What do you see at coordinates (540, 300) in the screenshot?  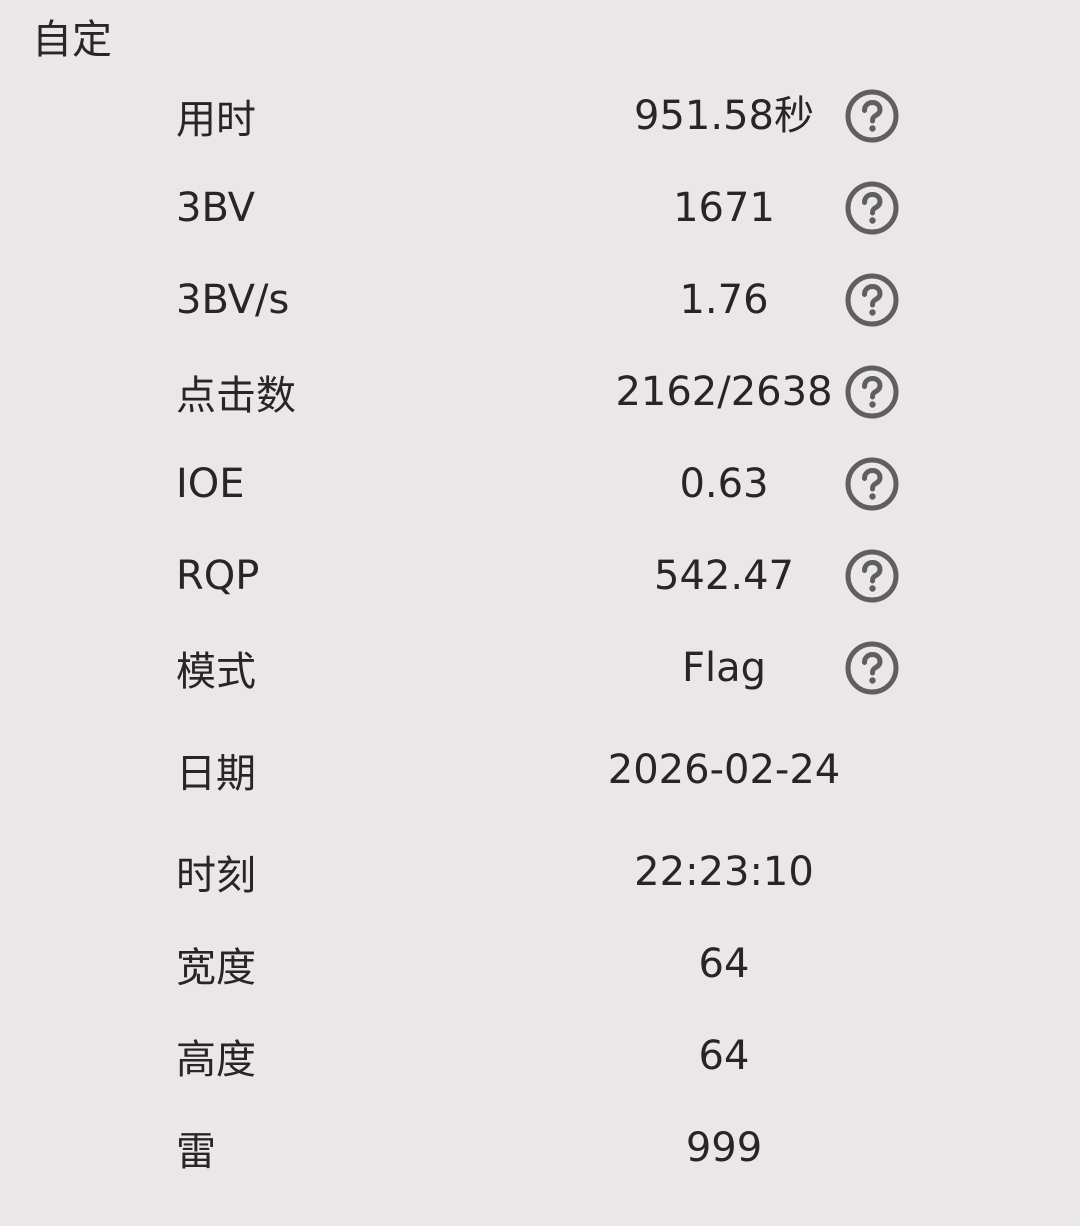 I see `stat-row-3bv-per-second: 3BV/s 1.76` at bounding box center [540, 300].